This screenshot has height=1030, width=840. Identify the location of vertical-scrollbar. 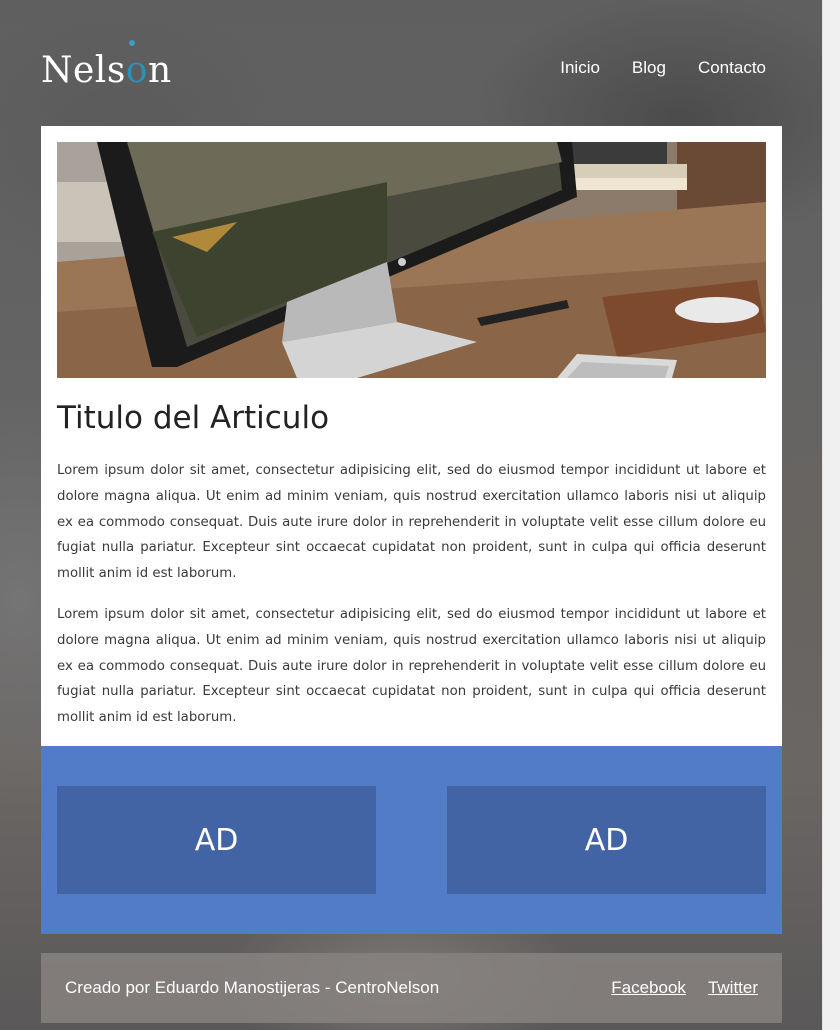
(831, 515).